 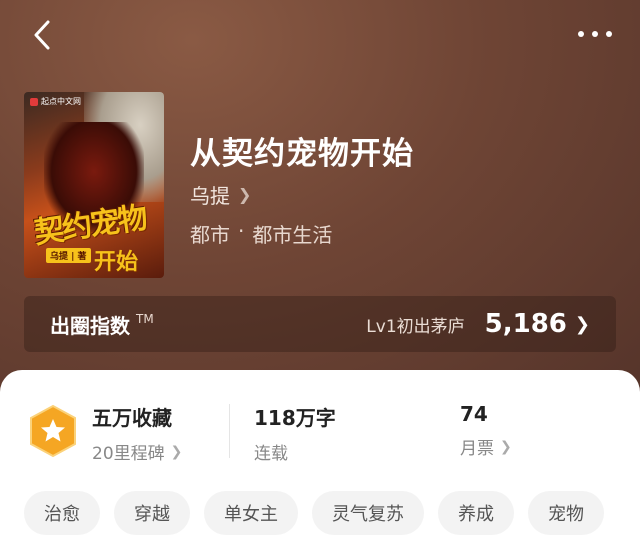 I want to click on tag-chip: 宠物, so click(x=566, y=513).